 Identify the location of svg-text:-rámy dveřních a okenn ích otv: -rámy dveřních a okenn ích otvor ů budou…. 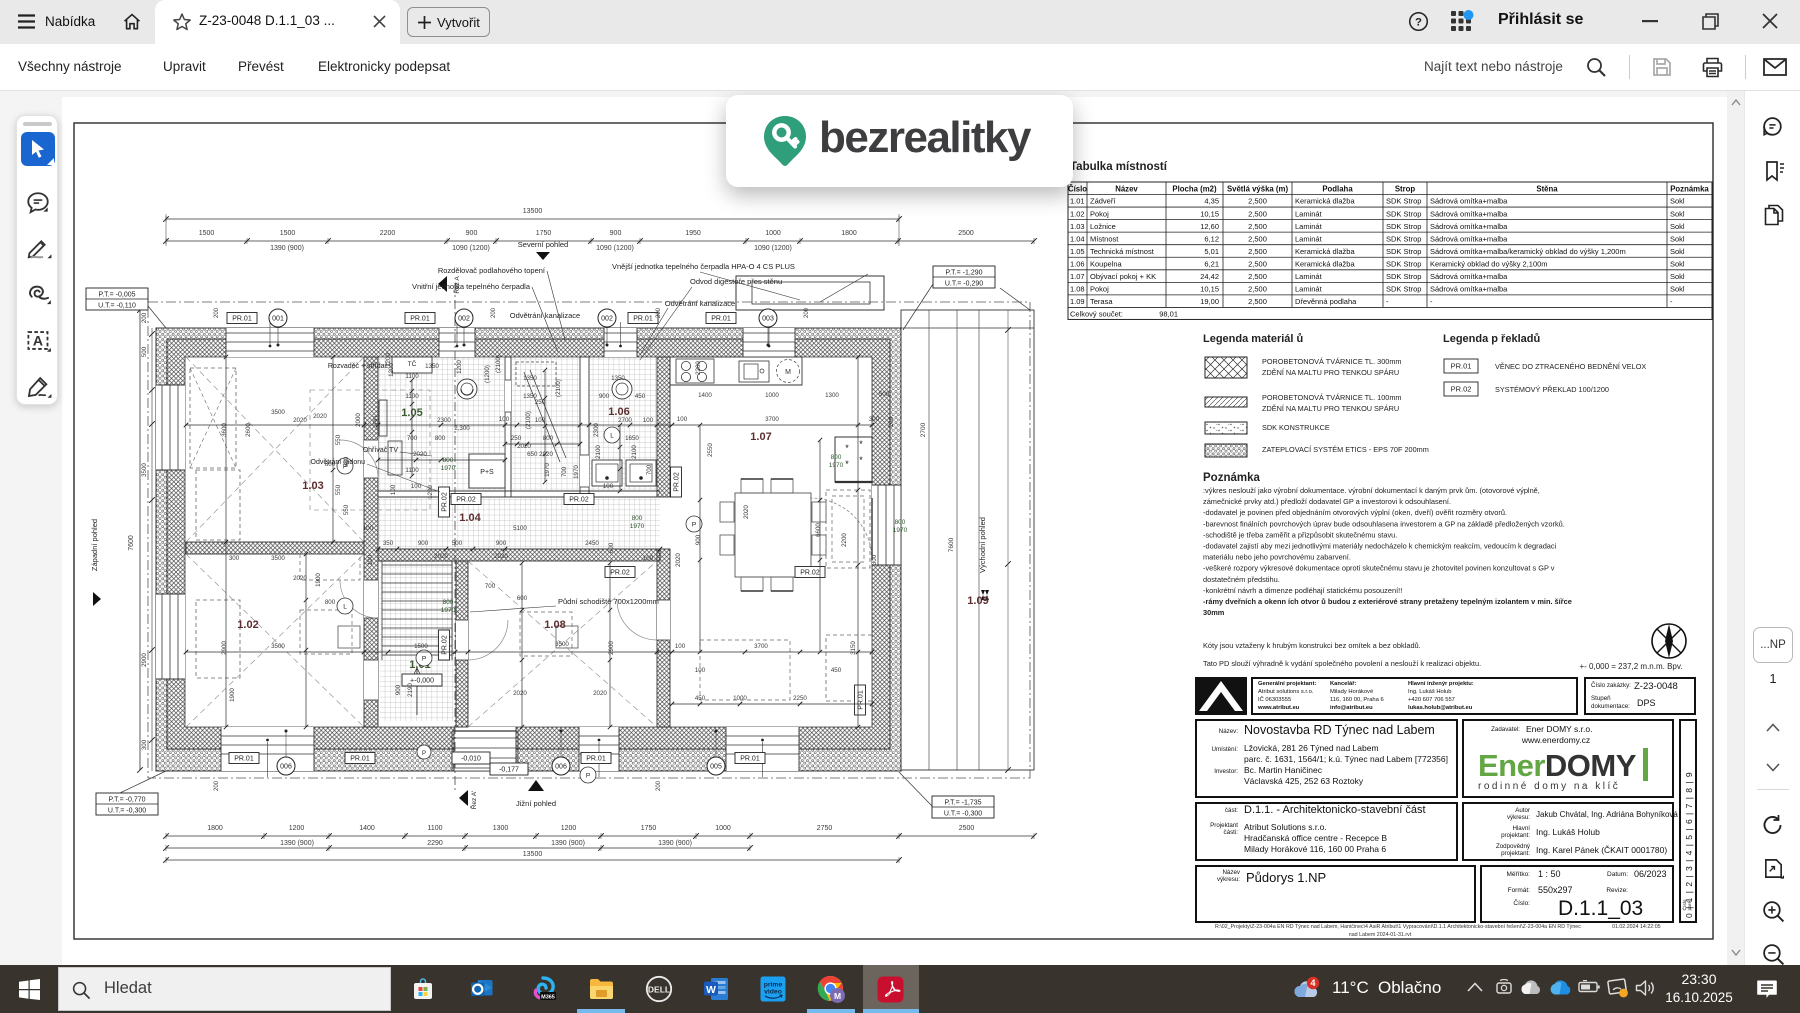
(1387, 601).